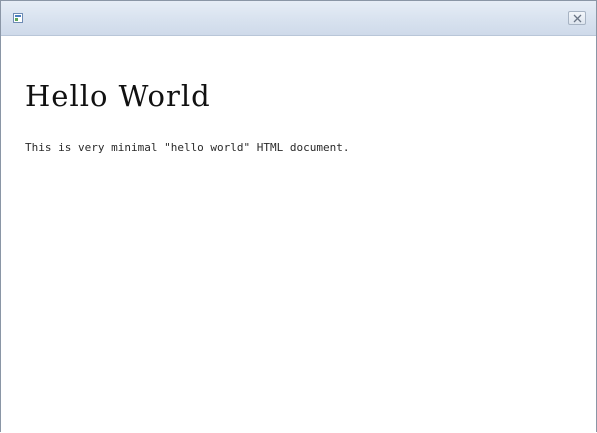 The height and width of the screenshot is (433, 597). I want to click on page-heading: Hello World, so click(118, 96).